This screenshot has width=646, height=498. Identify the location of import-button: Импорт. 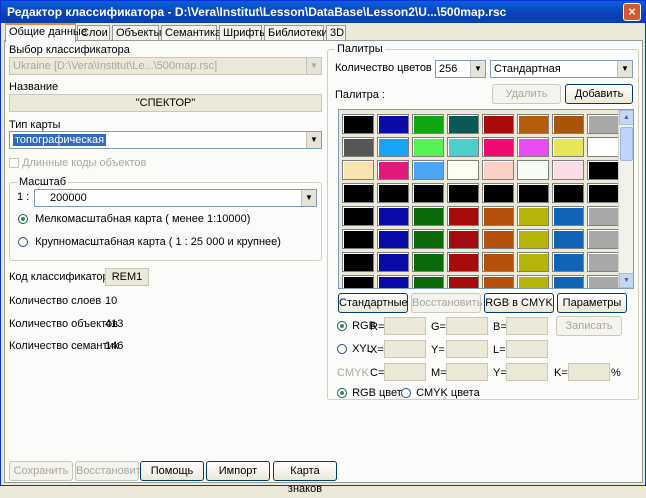
(238, 471).